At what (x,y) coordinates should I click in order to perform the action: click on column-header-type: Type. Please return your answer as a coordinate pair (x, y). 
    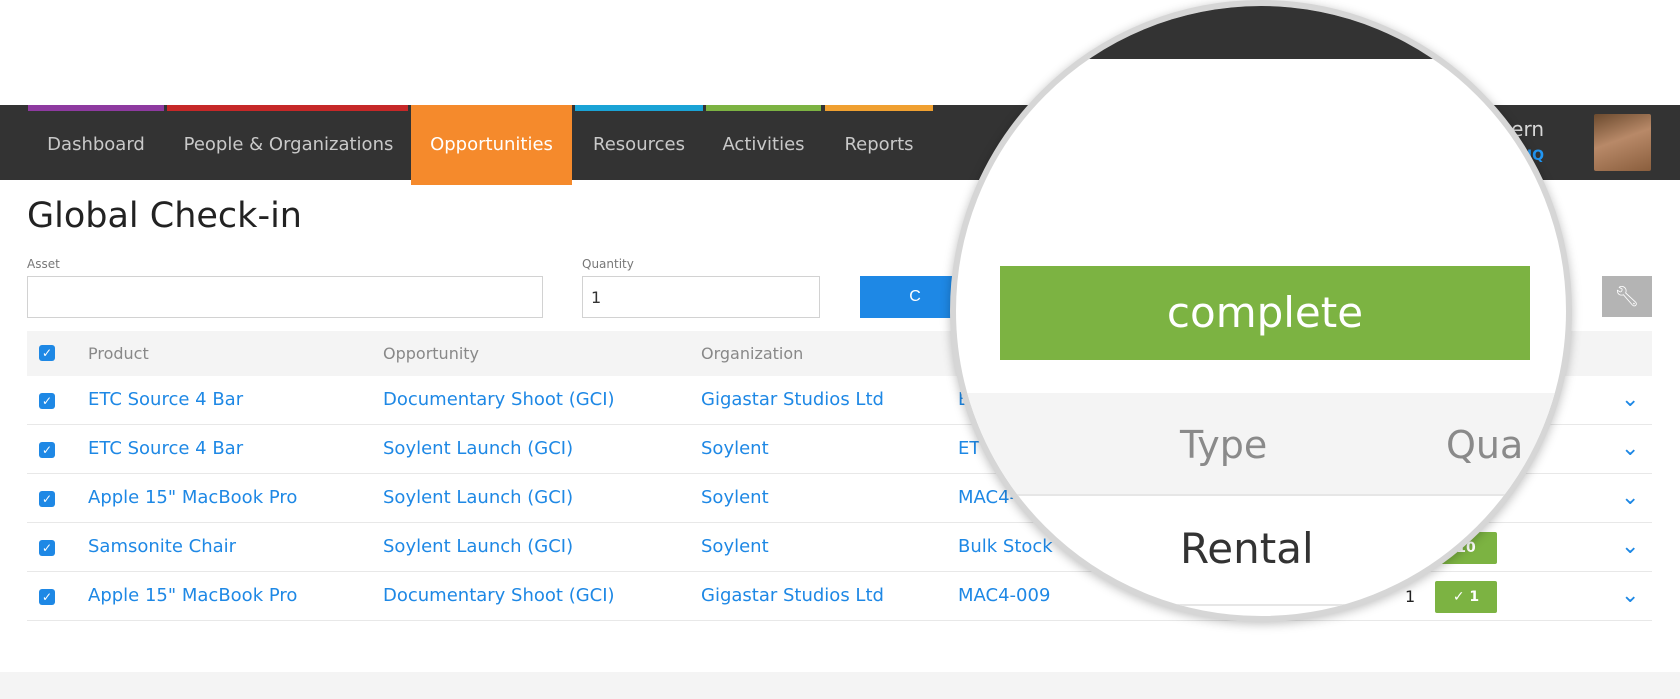
    Looking at the image, I should click on (1224, 445).